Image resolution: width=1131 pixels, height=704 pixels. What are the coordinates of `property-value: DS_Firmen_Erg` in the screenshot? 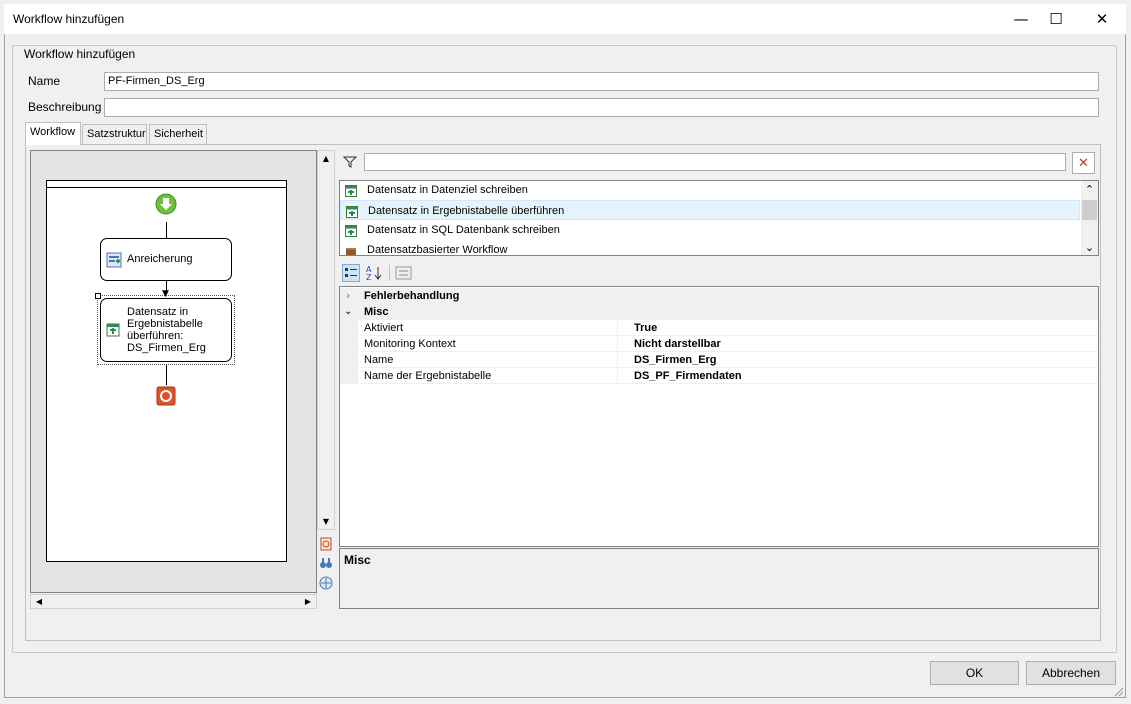 It's located at (675, 360).